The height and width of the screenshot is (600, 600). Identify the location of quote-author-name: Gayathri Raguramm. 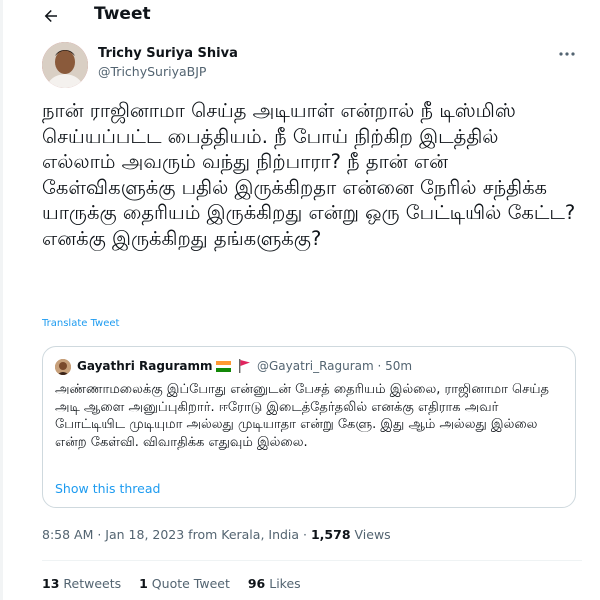
(145, 366).